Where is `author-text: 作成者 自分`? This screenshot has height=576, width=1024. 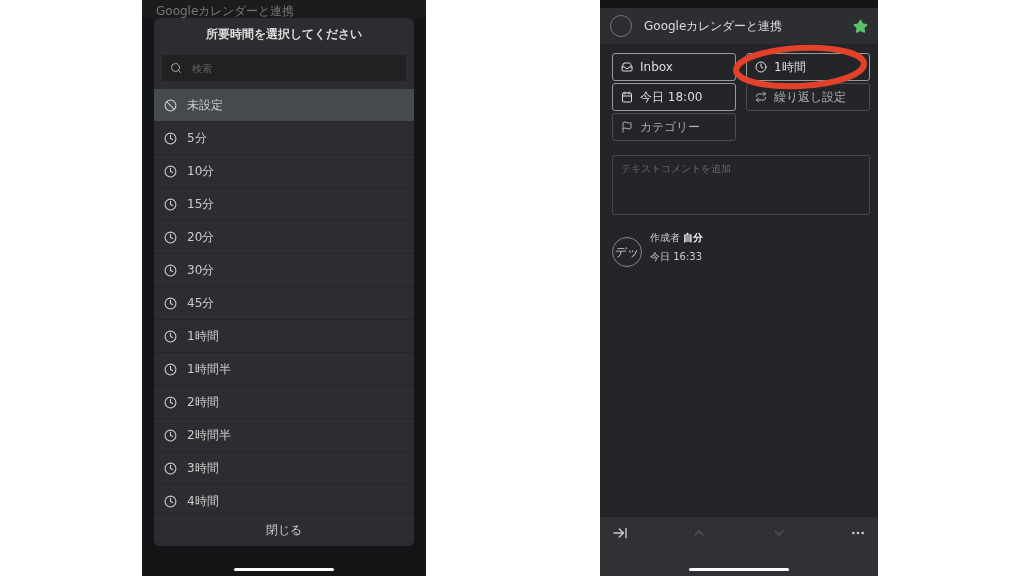
author-text: 作成者 自分 is located at coordinates (677, 238).